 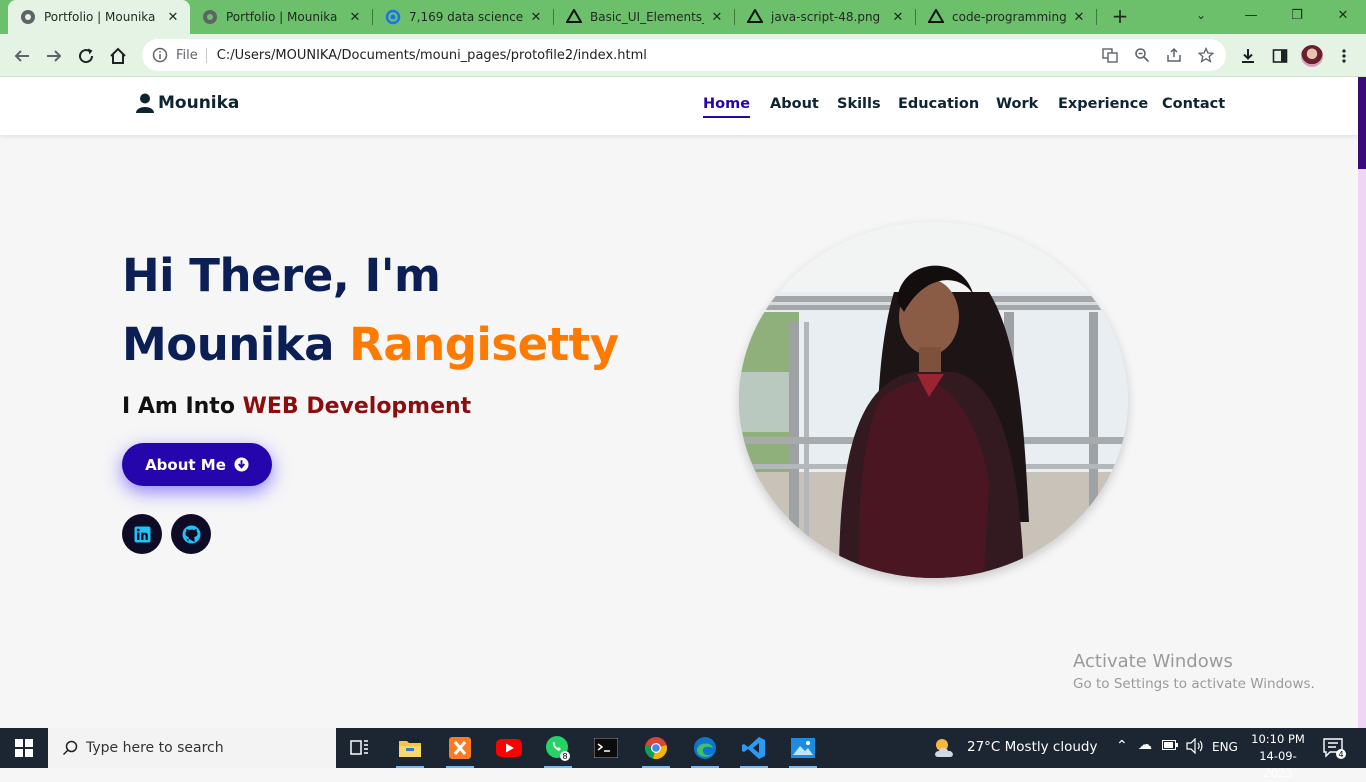 I want to click on side-panel-icon, so click(x=1280, y=56).